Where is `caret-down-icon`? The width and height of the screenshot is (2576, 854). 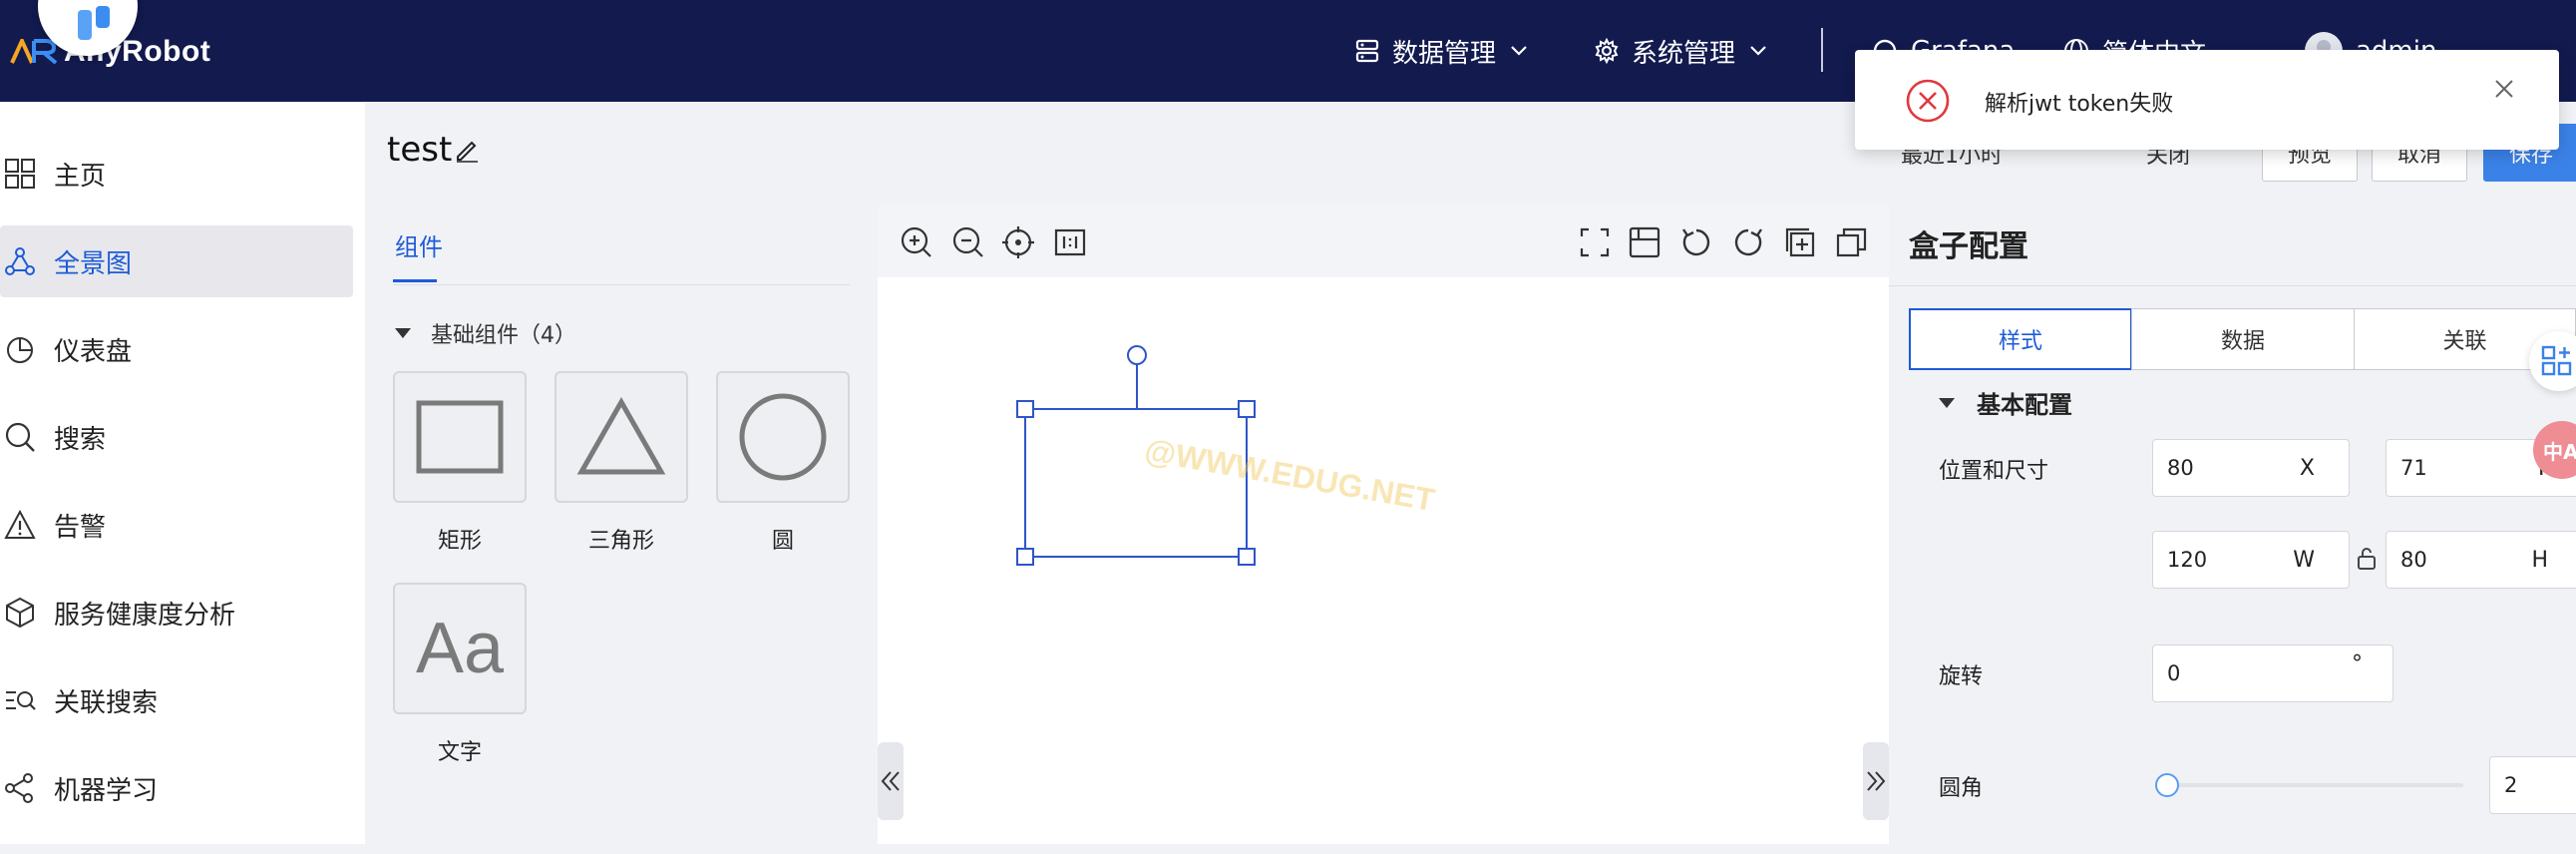 caret-down-icon is located at coordinates (1947, 402).